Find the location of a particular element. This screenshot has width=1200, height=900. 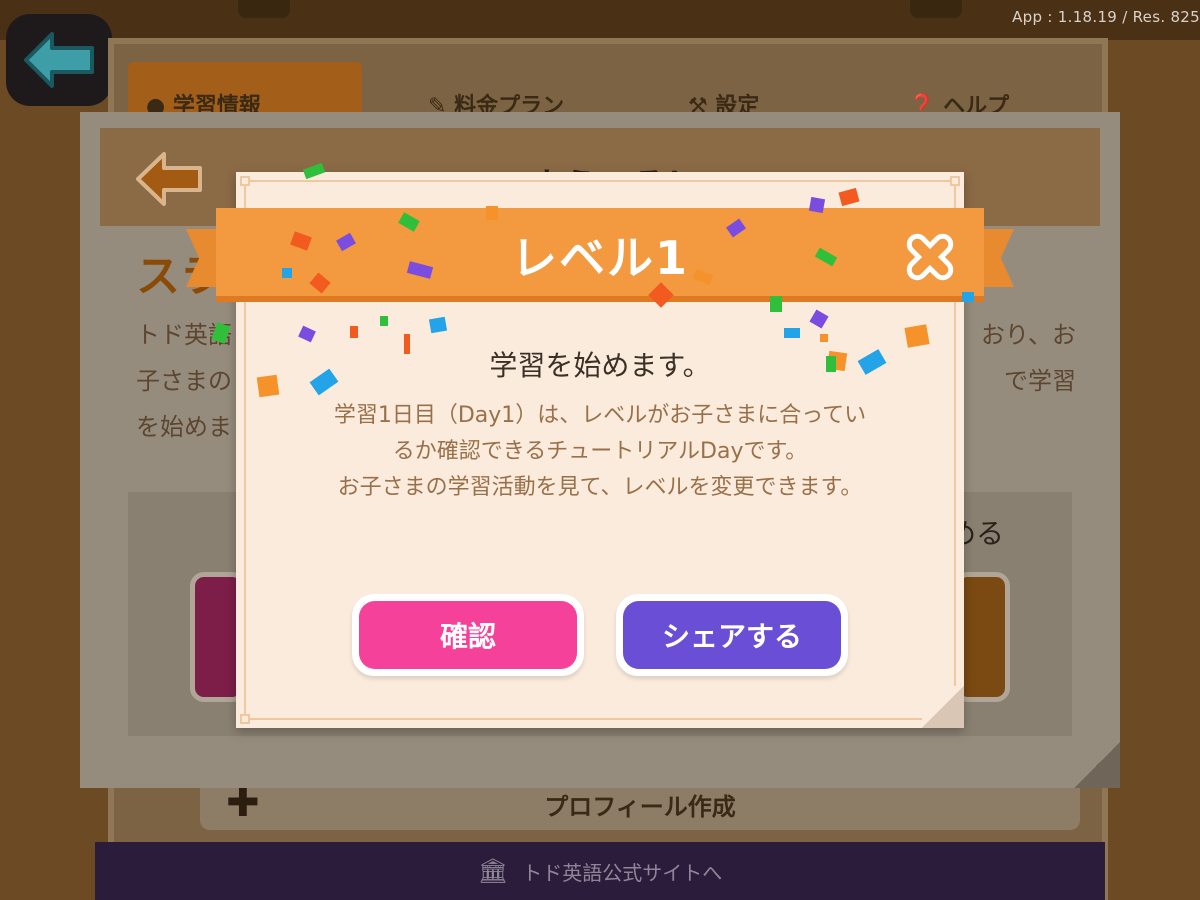

popup-title: レベル1 is located at coordinates (599, 258).